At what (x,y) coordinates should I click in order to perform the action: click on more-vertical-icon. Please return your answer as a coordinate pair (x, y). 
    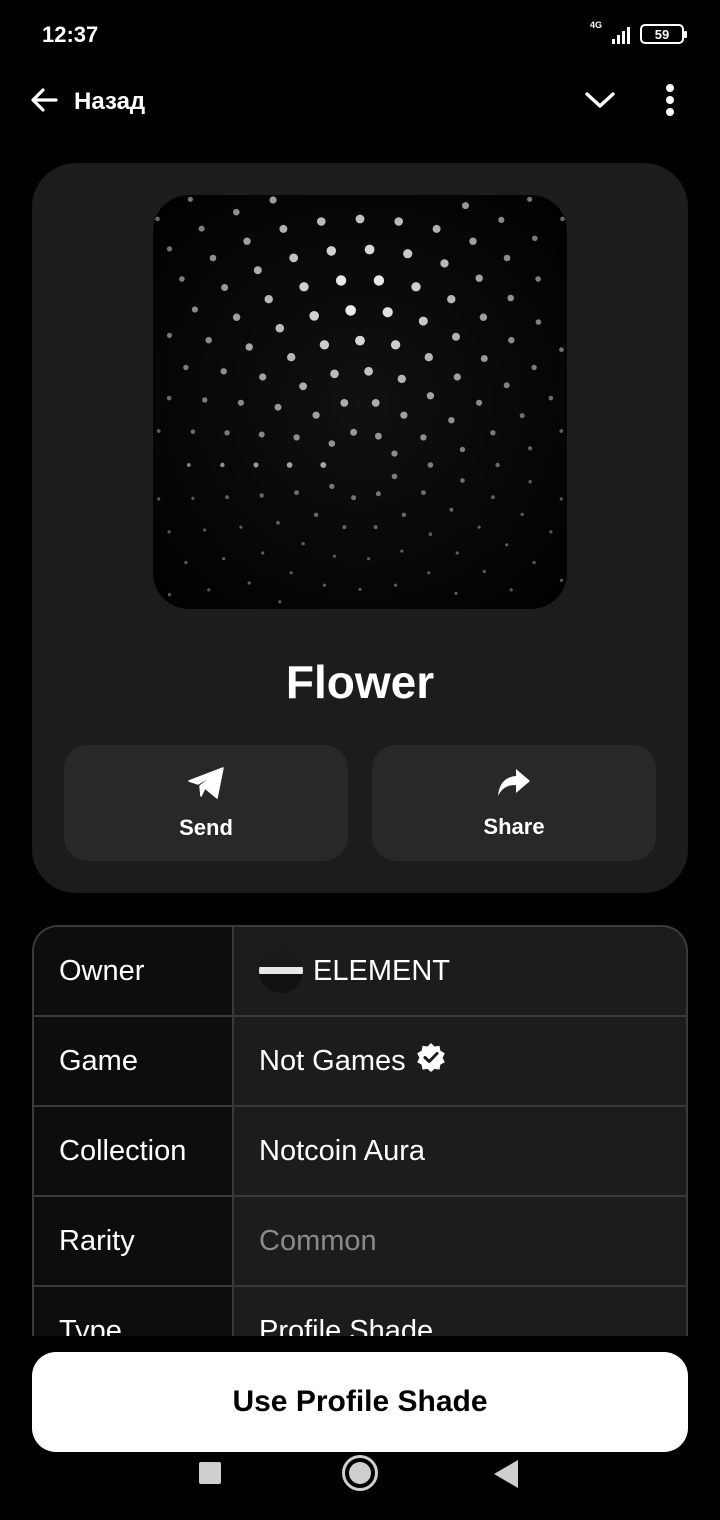
    Looking at the image, I should click on (670, 102).